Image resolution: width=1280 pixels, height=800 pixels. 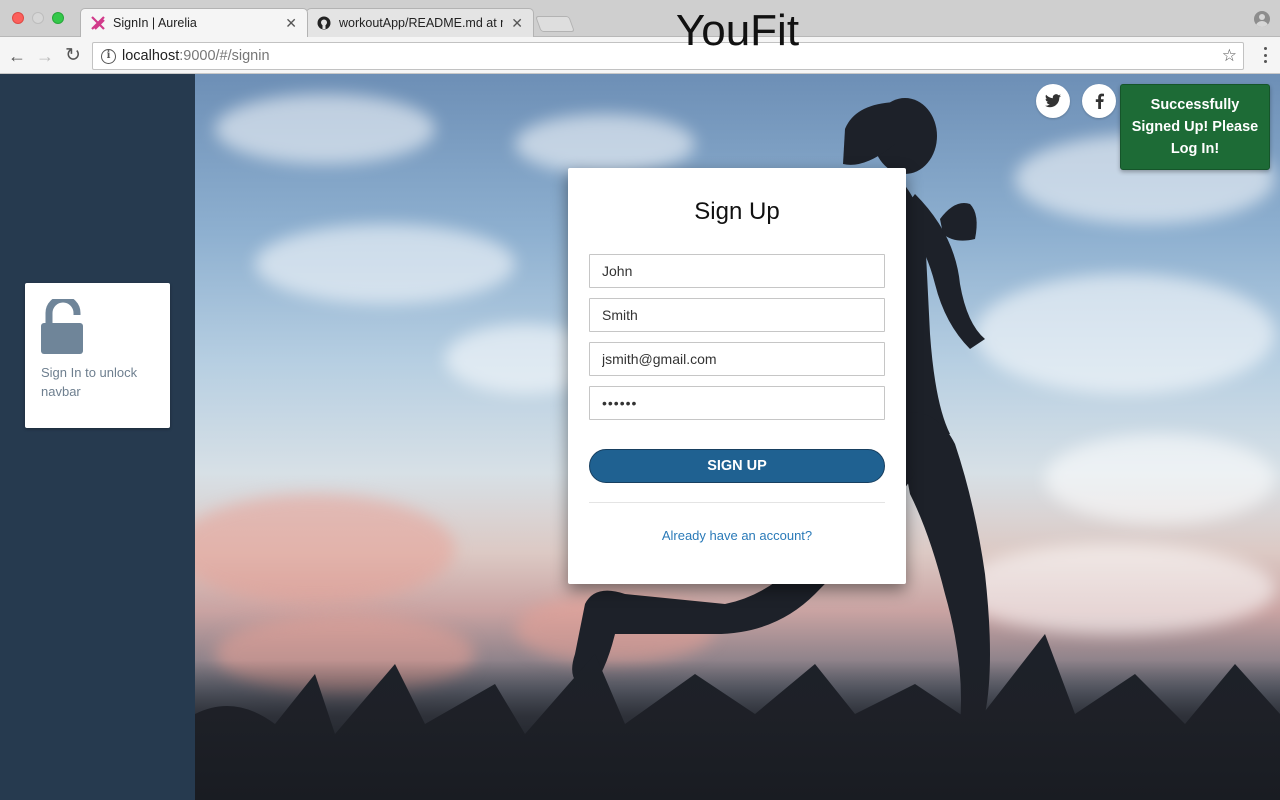 What do you see at coordinates (737, 31) in the screenshot?
I see `brand-logo: YouFit` at bounding box center [737, 31].